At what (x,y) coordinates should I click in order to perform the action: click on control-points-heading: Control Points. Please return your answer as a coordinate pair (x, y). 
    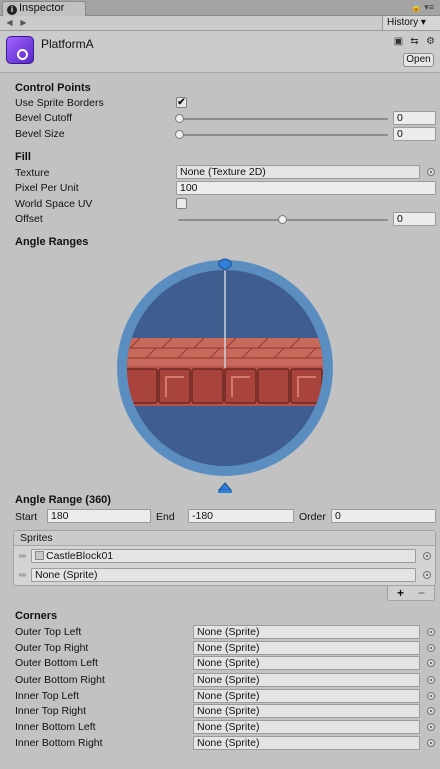
    Looking at the image, I should click on (53, 88).